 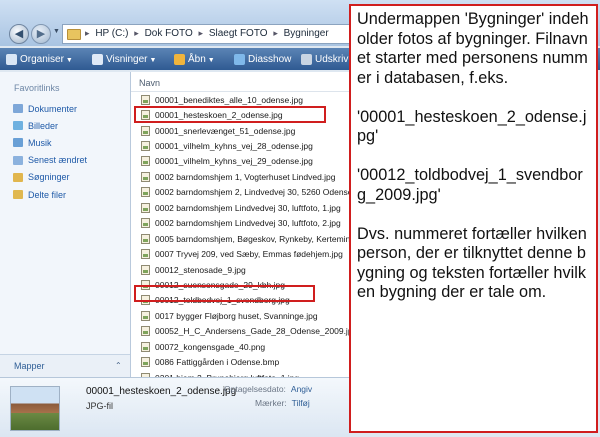 What do you see at coordinates (39, 60) in the screenshot?
I see `organize-button: Organiser ▼` at bounding box center [39, 60].